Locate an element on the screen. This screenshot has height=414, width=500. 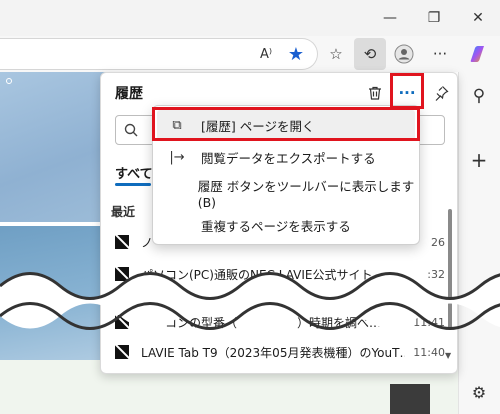
minimize-icon: — is located at coordinates (390, 18).